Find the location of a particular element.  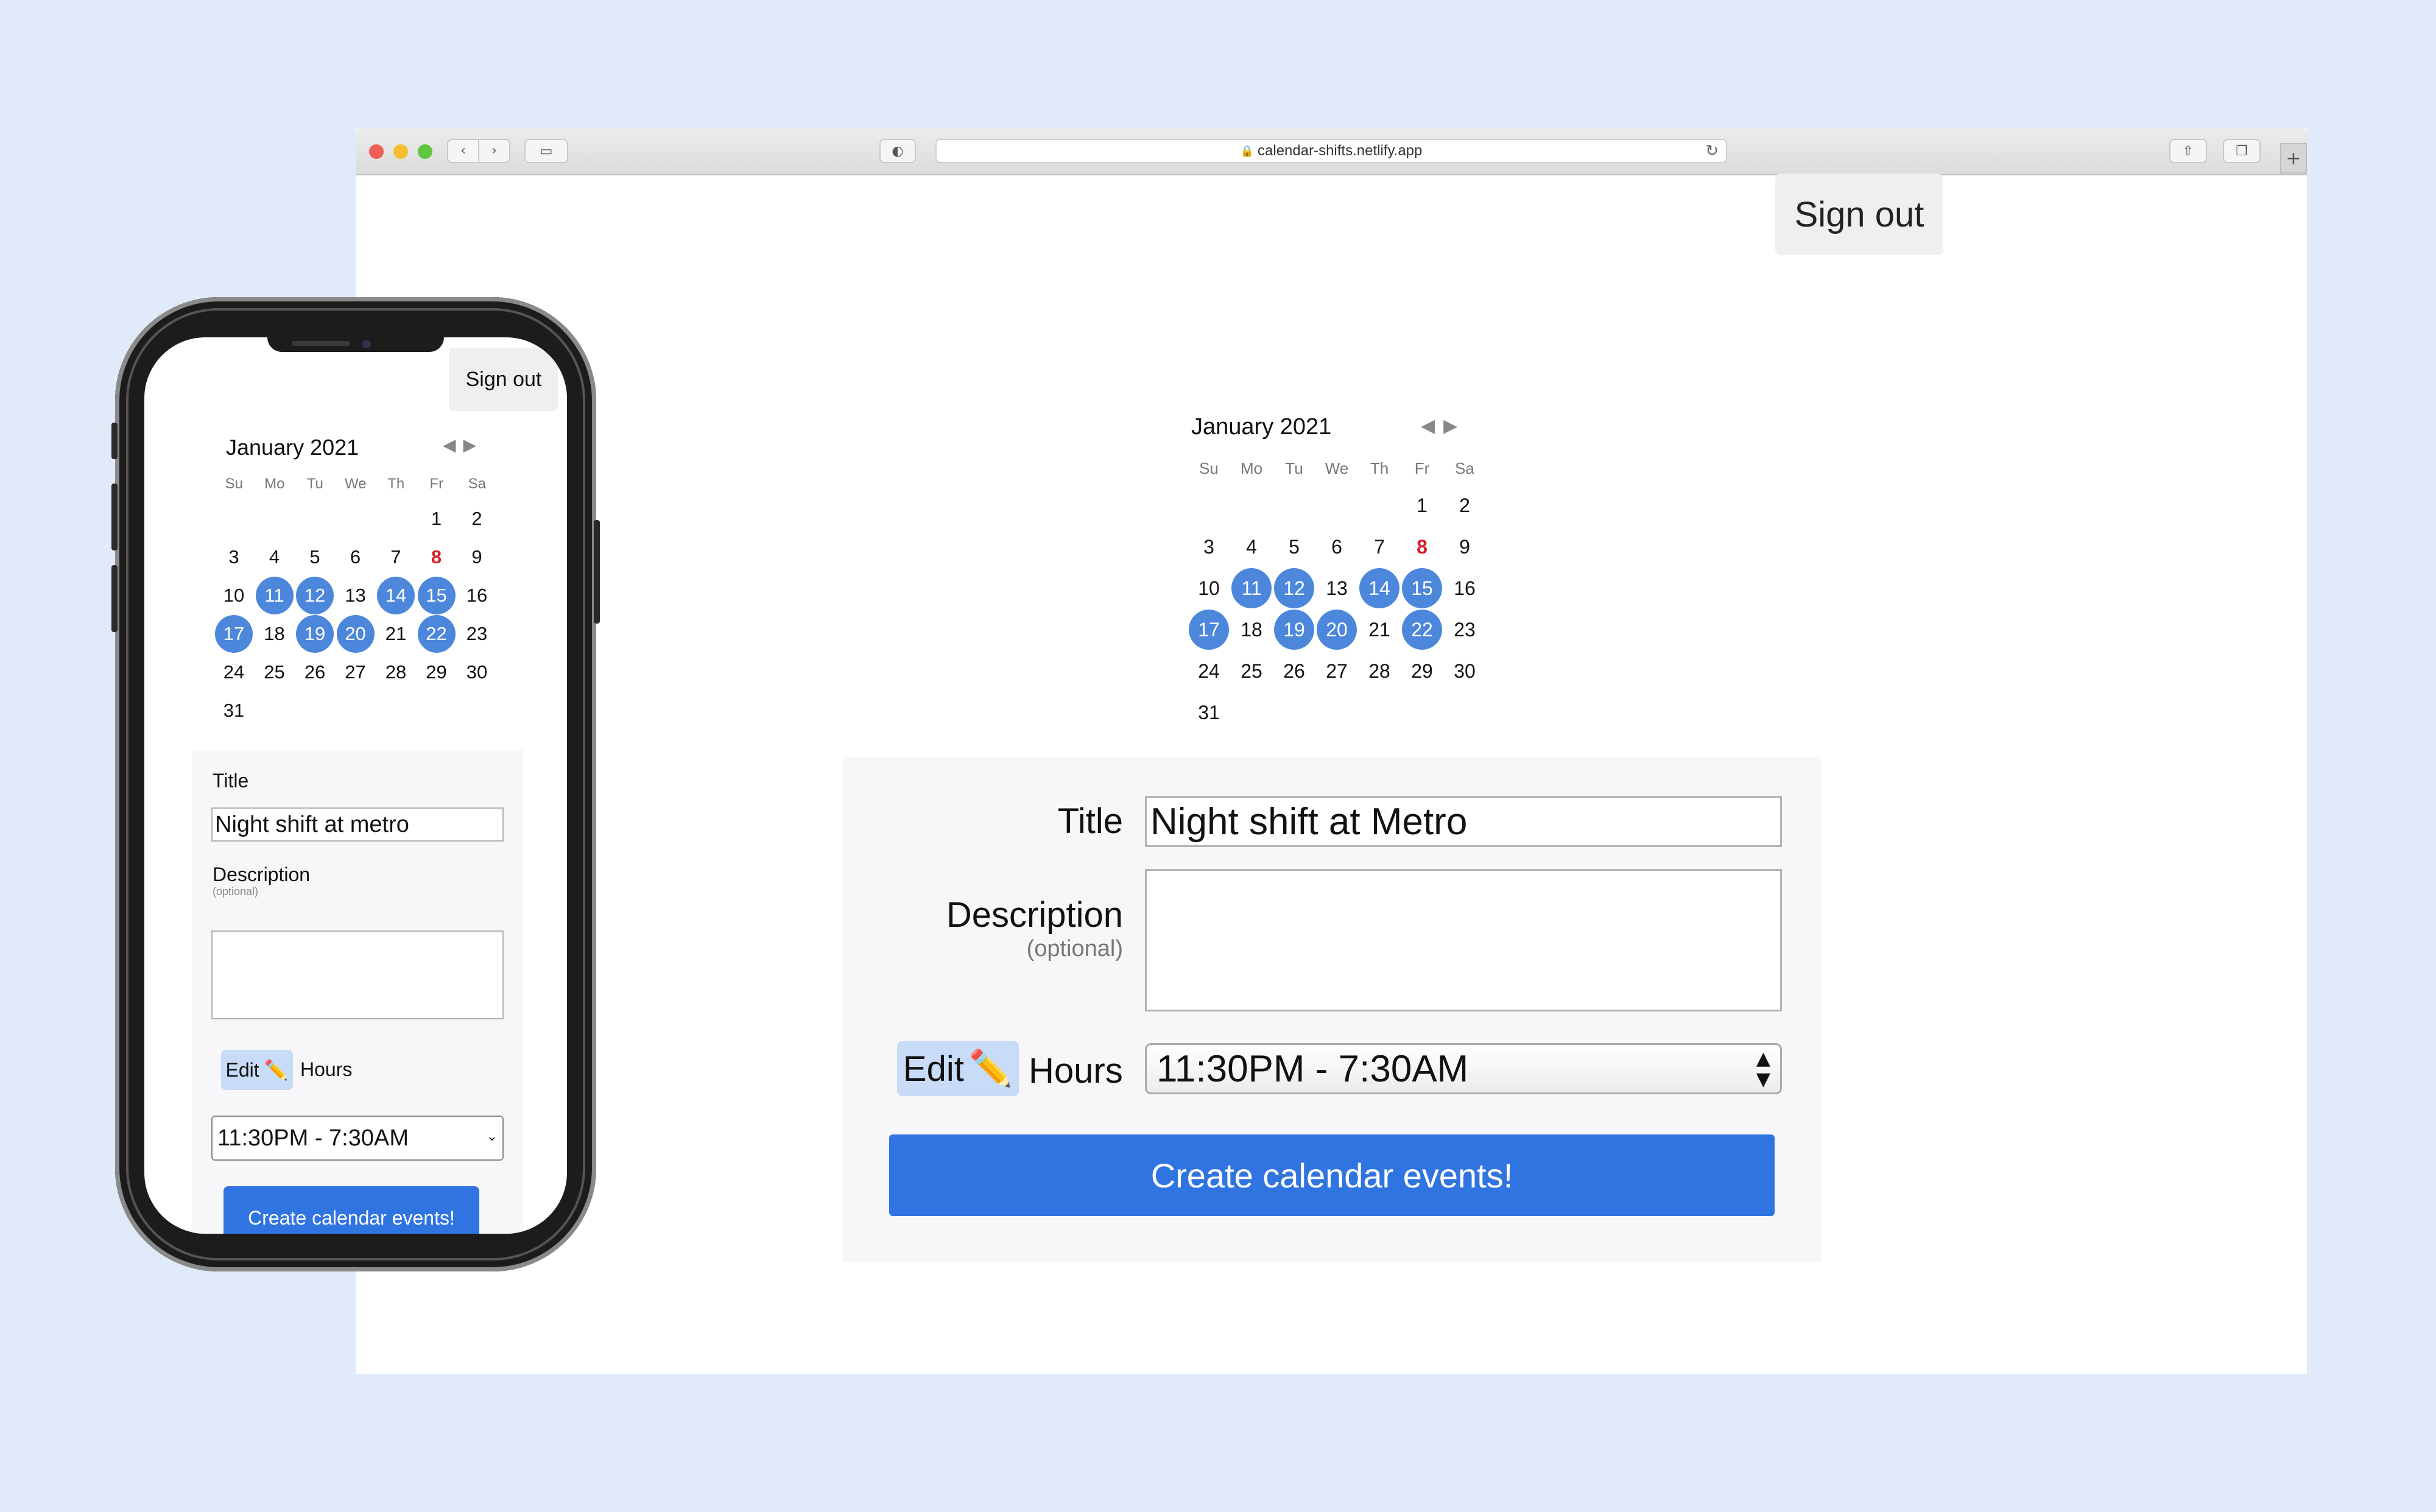

share-button: ⇧ is located at coordinates (2188, 151).